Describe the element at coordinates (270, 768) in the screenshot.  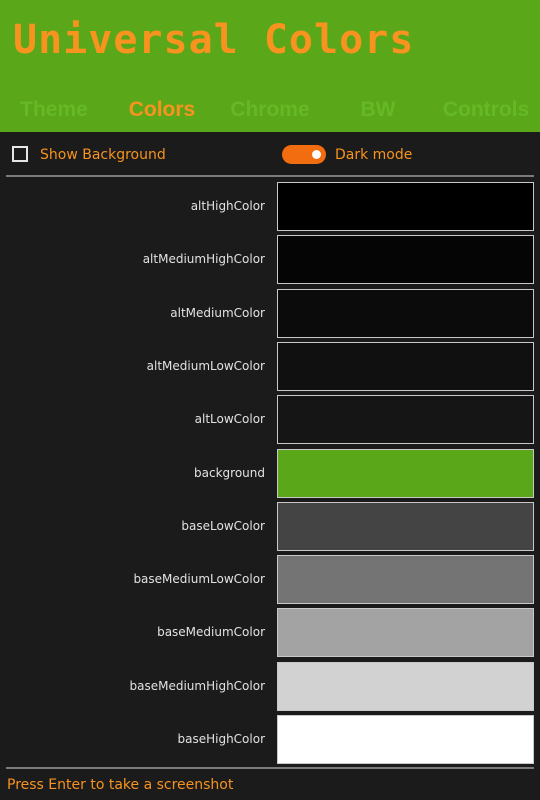
I see `bottom-divider` at that location.